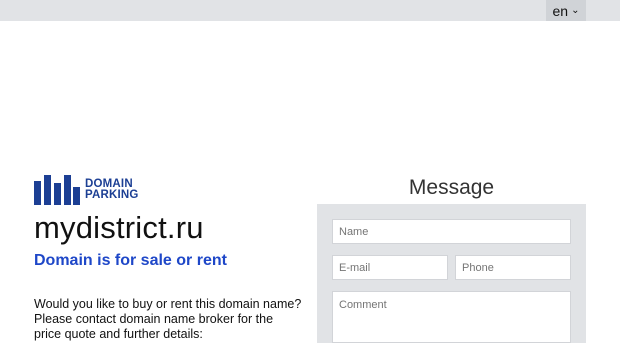 This screenshot has width=620, height=343. What do you see at coordinates (57, 190) in the screenshot?
I see `logo-bars-icon` at bounding box center [57, 190].